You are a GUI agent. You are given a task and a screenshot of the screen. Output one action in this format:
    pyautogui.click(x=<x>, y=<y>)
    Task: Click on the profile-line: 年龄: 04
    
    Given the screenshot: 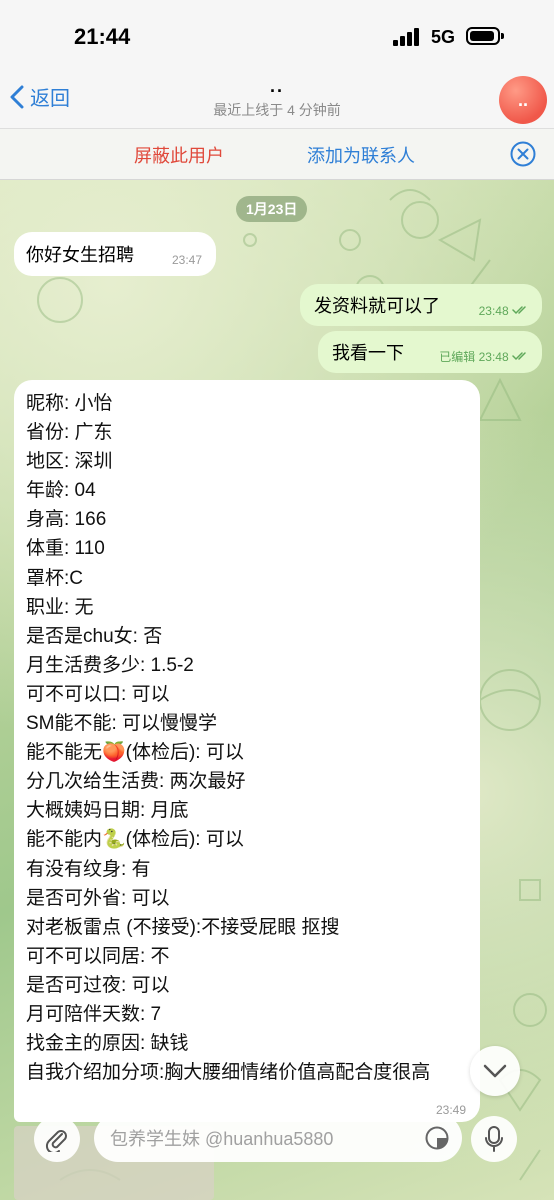 What is the action you would take?
    pyautogui.click(x=61, y=491)
    